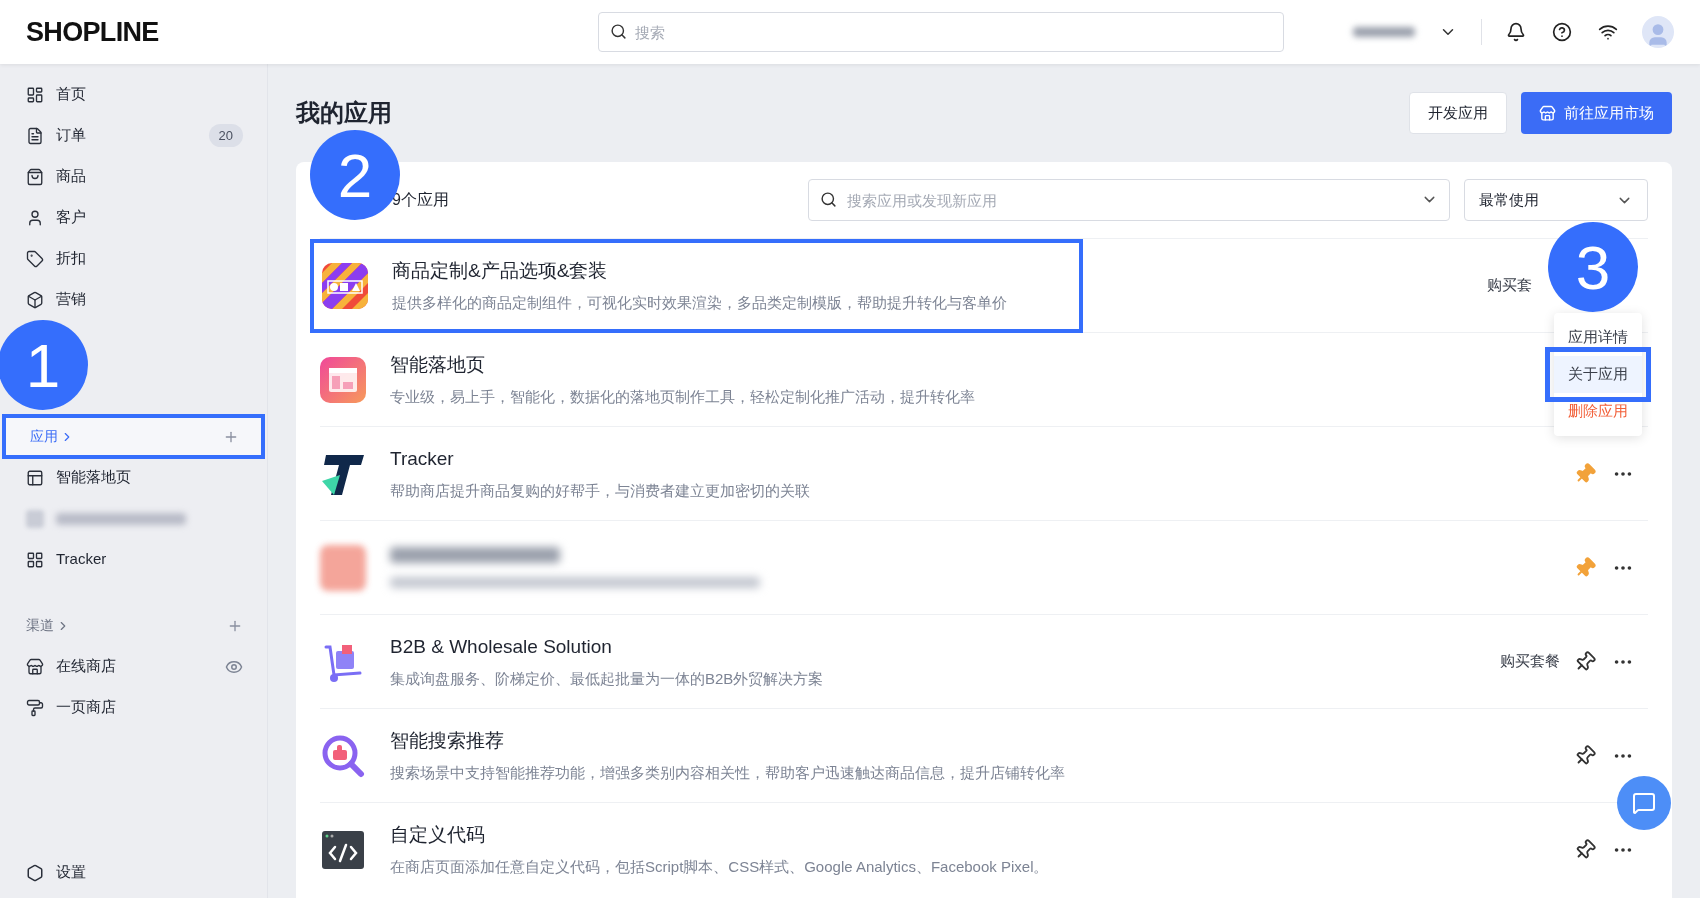 The image size is (1700, 898). What do you see at coordinates (1562, 32) in the screenshot?
I see `help-icon` at bounding box center [1562, 32].